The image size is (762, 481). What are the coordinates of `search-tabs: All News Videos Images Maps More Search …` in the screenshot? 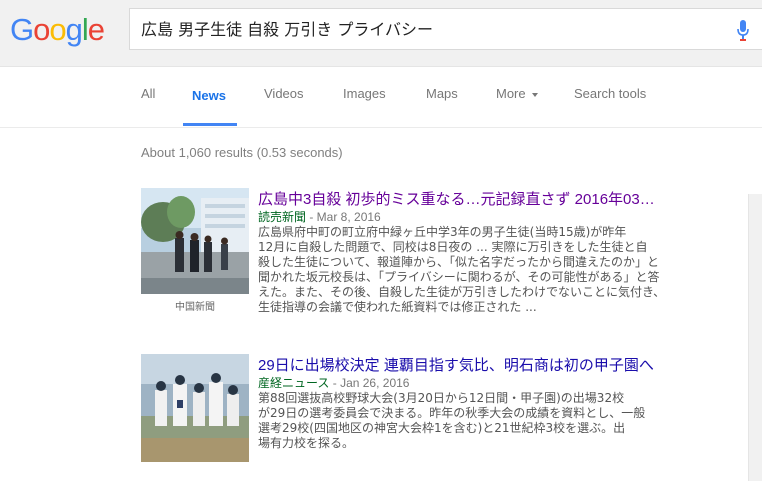 It's located at (381, 97).